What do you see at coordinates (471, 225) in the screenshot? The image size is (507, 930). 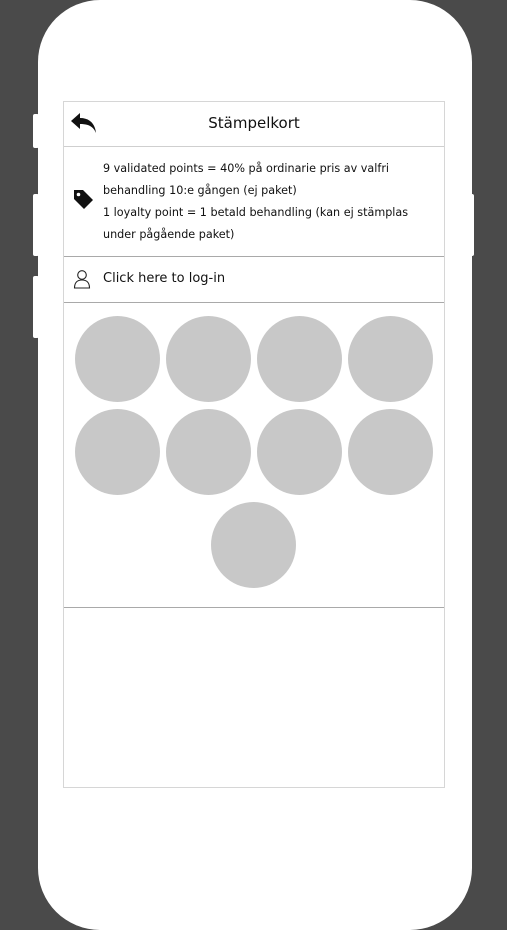 I see `side-button-right` at bounding box center [471, 225].